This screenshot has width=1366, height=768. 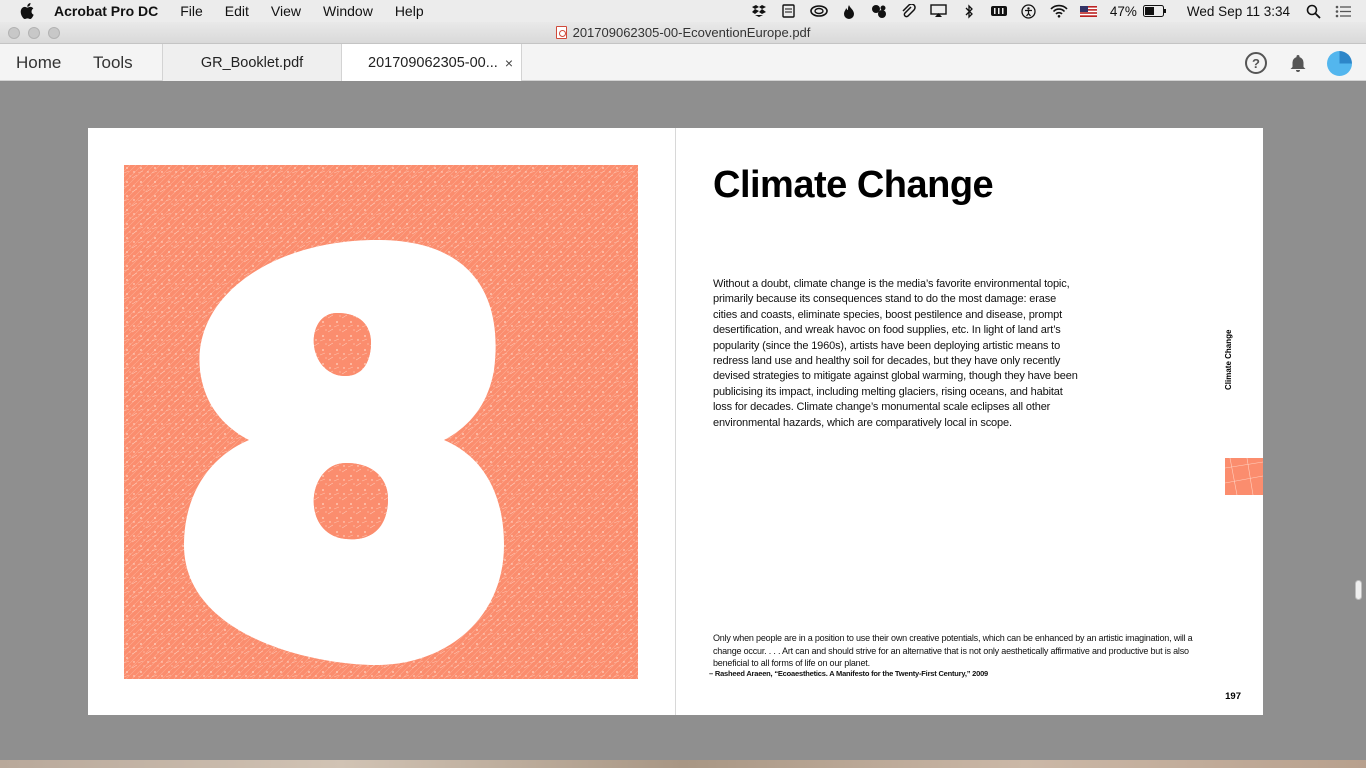 I want to click on bluetooth-tray-icon, so click(x=969, y=11).